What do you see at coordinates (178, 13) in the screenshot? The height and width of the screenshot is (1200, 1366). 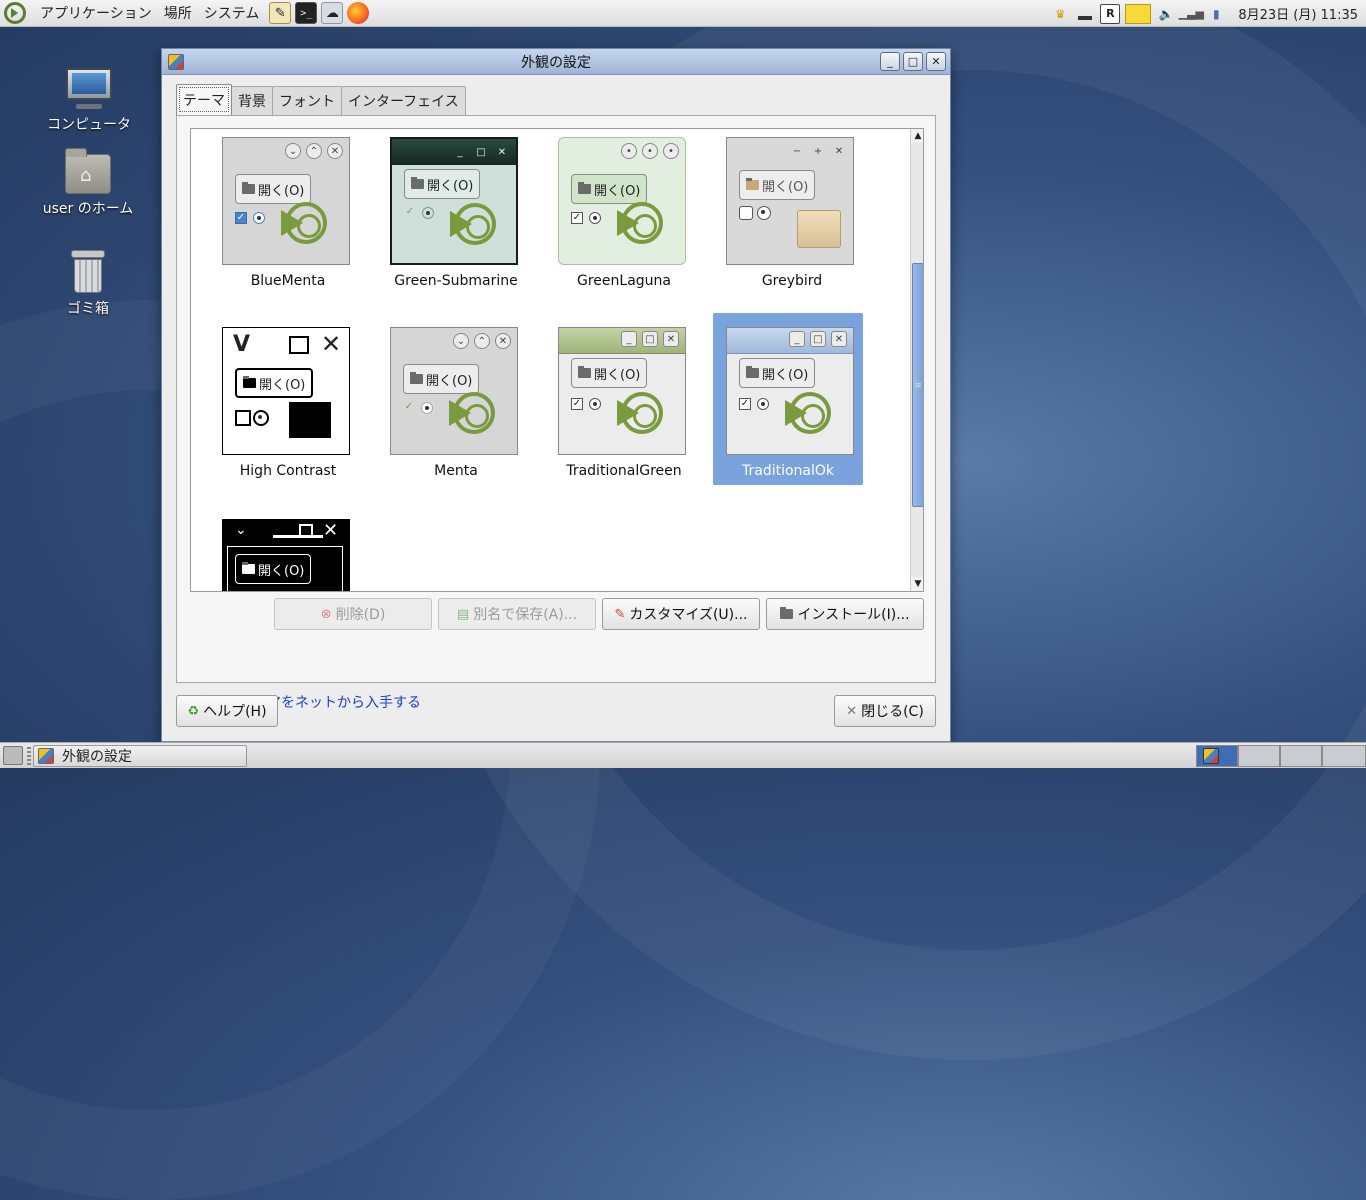 I see `menu-places: 場所` at bounding box center [178, 13].